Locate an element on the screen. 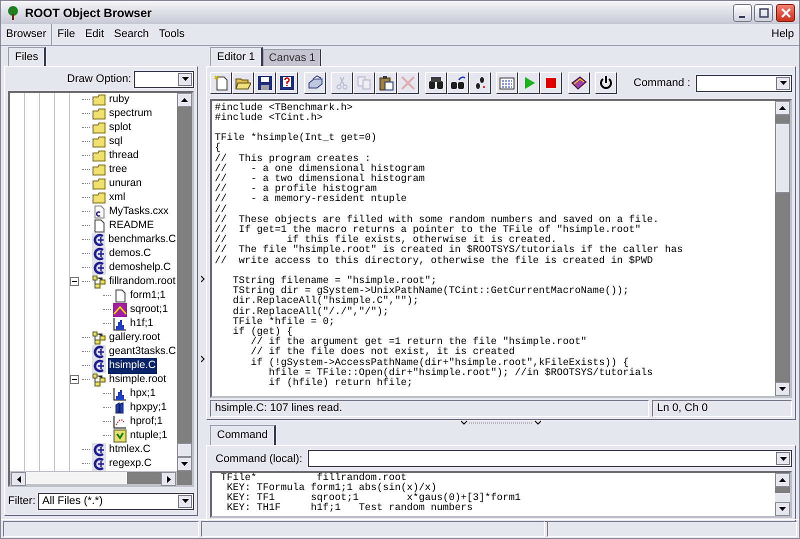 This screenshot has width=800, height=539. tree-icon is located at coordinates (13, 12).